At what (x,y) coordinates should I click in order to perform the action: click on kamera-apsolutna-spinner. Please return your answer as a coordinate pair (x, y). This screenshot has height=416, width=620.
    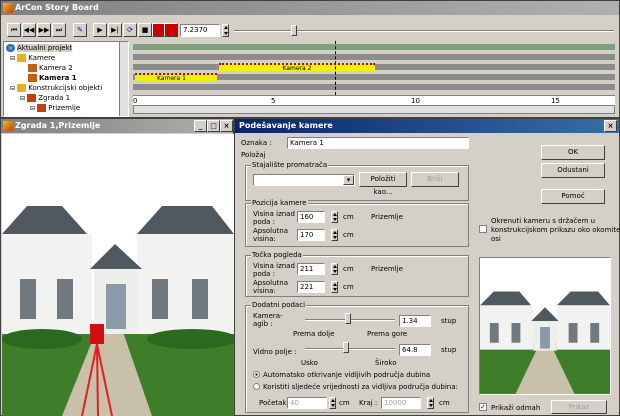
    Looking at the image, I should click on (334, 235).